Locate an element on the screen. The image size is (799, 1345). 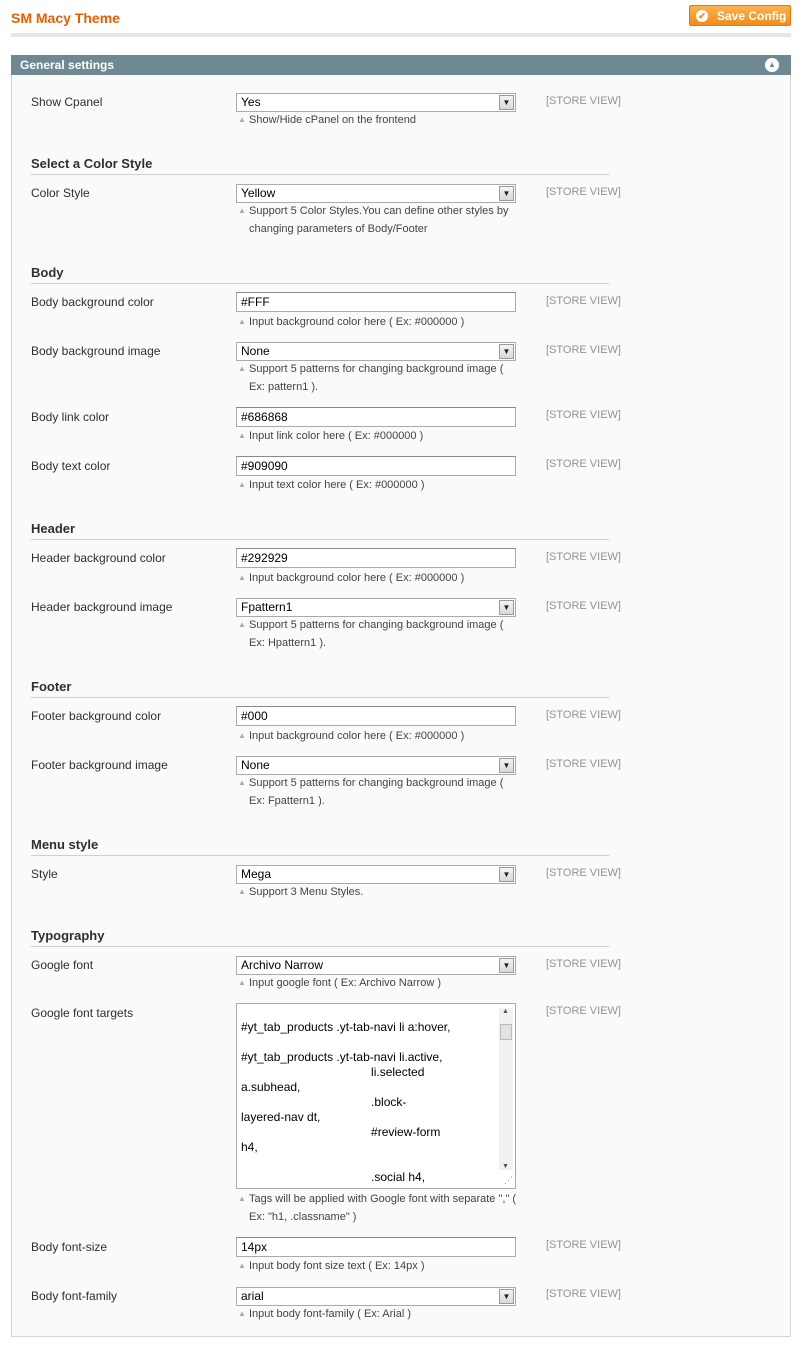
body-link-color-note: ▲ Input link color here ( Ex: #000000 ) is located at coordinates (383, 436).